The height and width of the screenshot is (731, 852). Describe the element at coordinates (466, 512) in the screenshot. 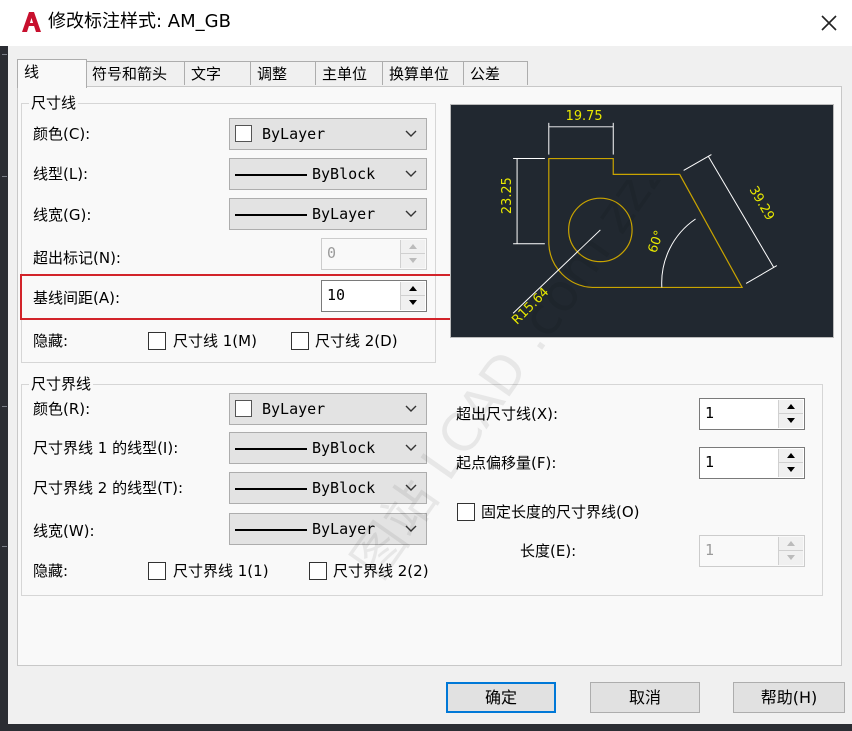

I see `fixed-length-checkbox` at that location.